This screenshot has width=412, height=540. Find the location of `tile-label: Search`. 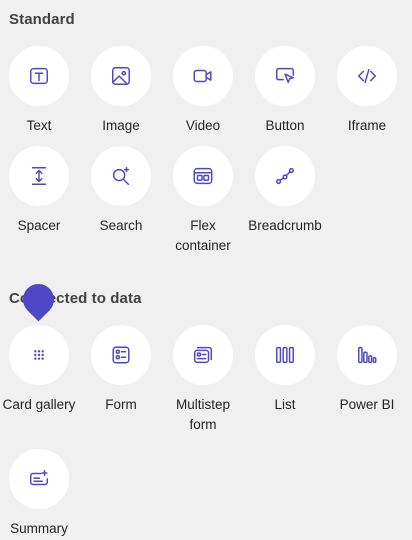

tile-label: Search is located at coordinates (121, 225).